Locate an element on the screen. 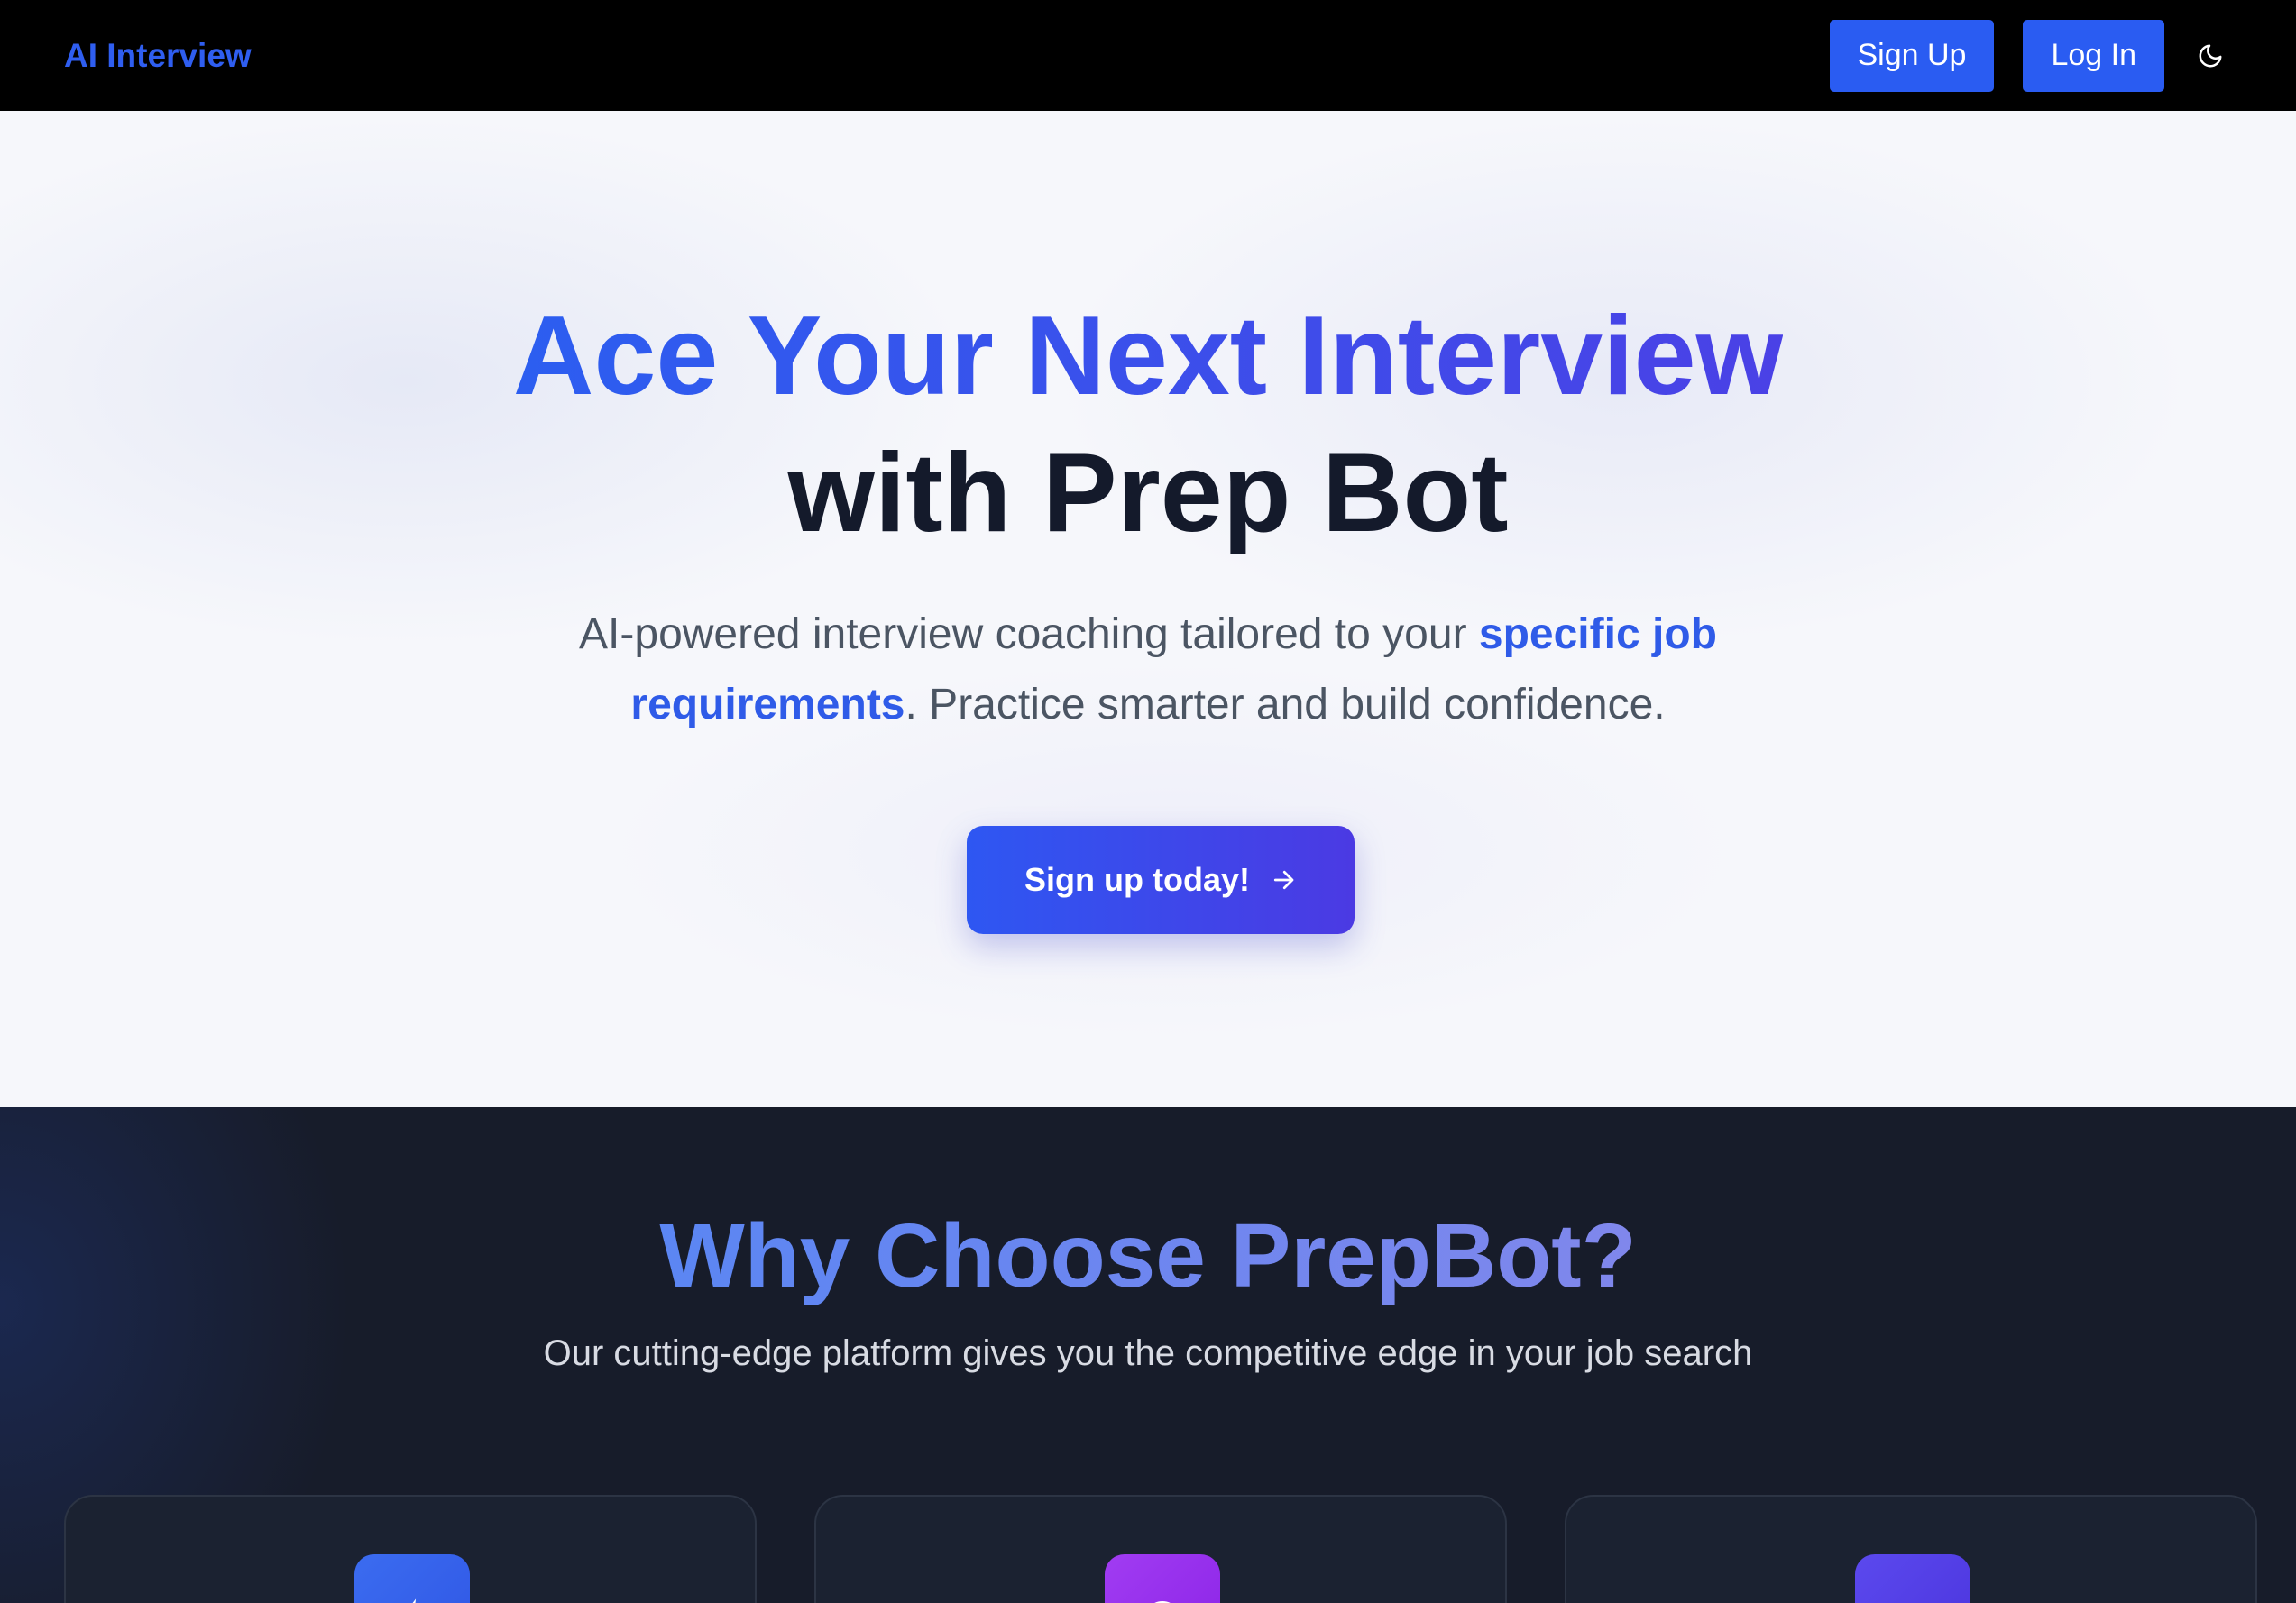  sign-up-button: Sign Up is located at coordinates (1912, 55).